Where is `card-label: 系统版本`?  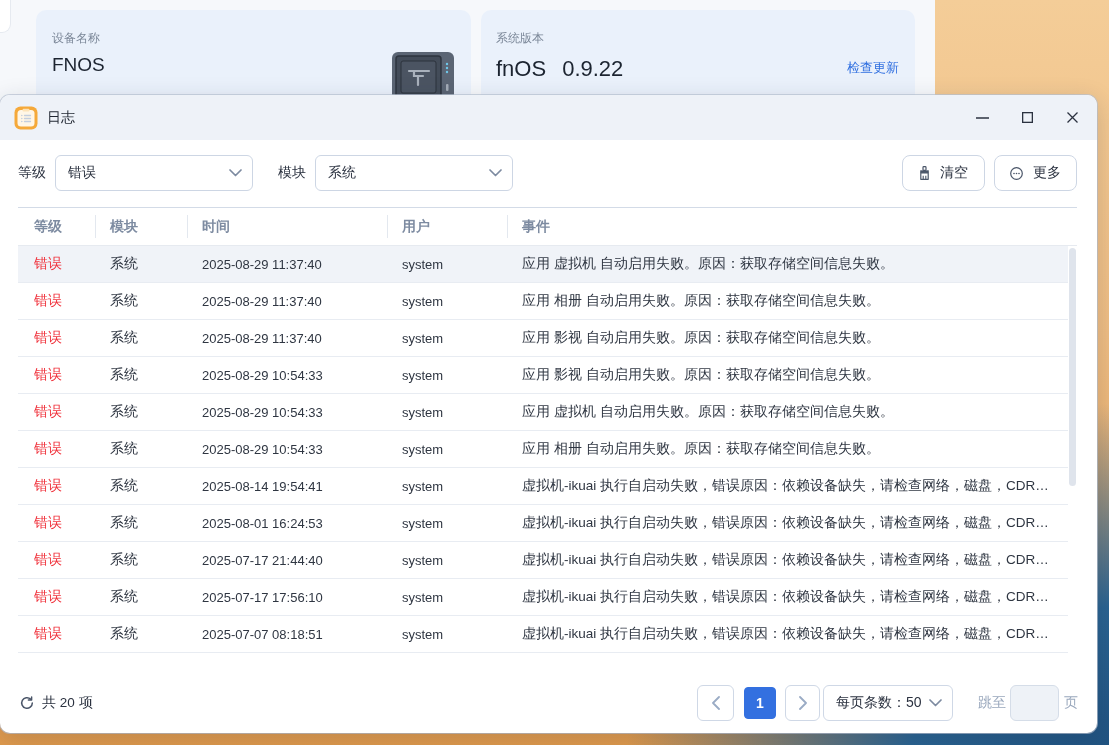 card-label: 系统版本 is located at coordinates (520, 38).